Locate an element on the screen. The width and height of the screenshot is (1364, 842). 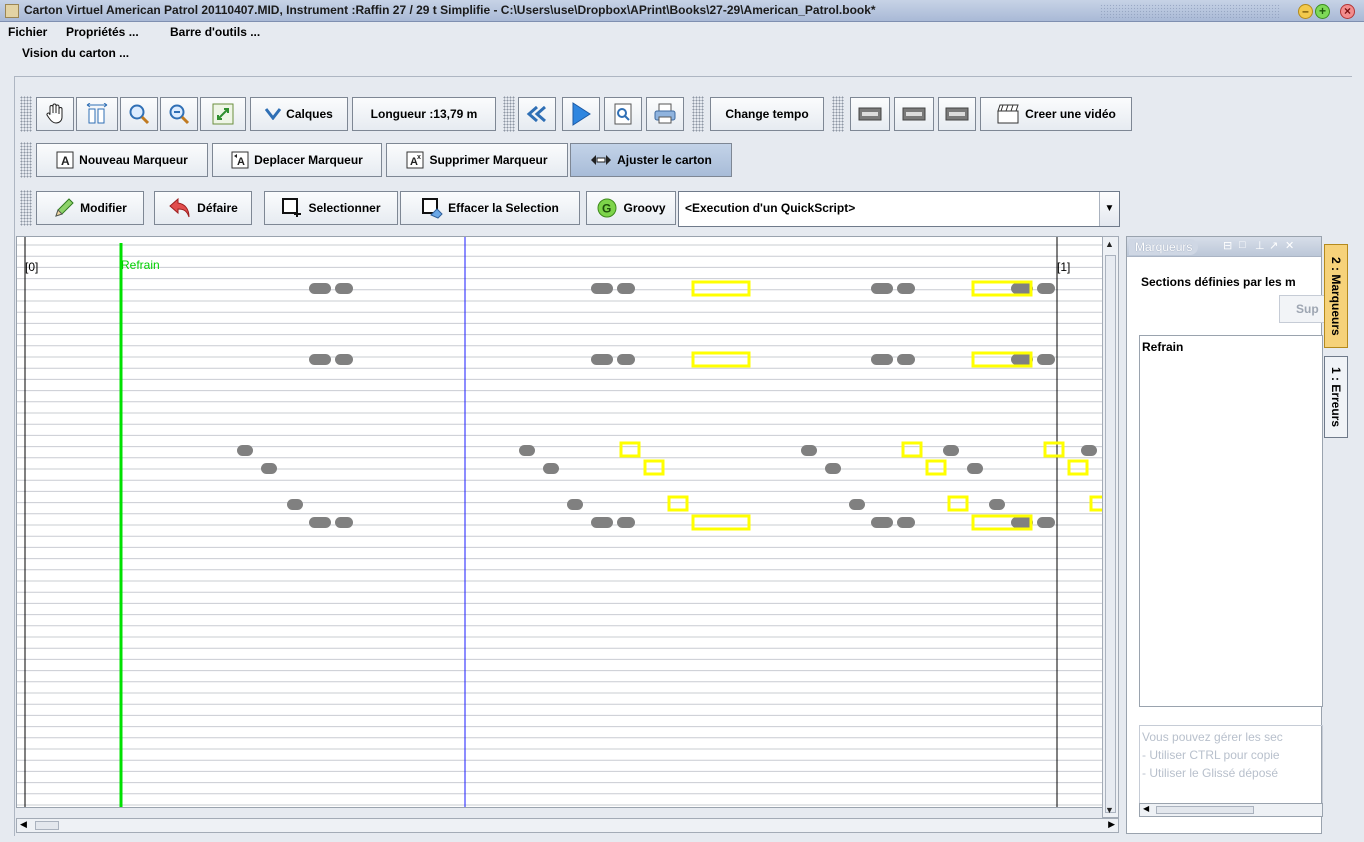
undo-button: Défaire is located at coordinates (203, 208).